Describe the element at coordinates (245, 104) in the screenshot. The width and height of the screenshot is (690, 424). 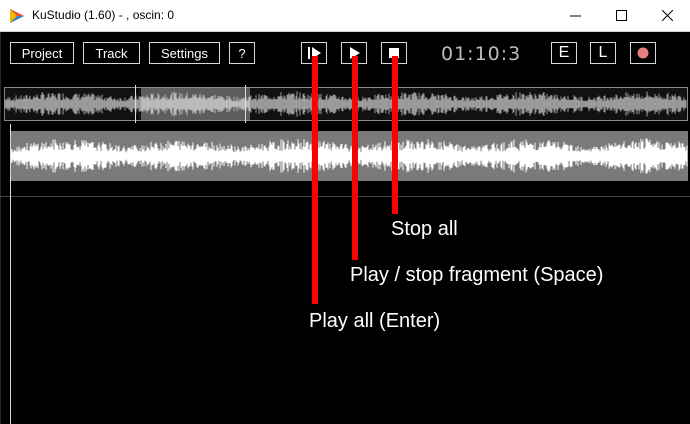
I see `selection-end-marker` at that location.